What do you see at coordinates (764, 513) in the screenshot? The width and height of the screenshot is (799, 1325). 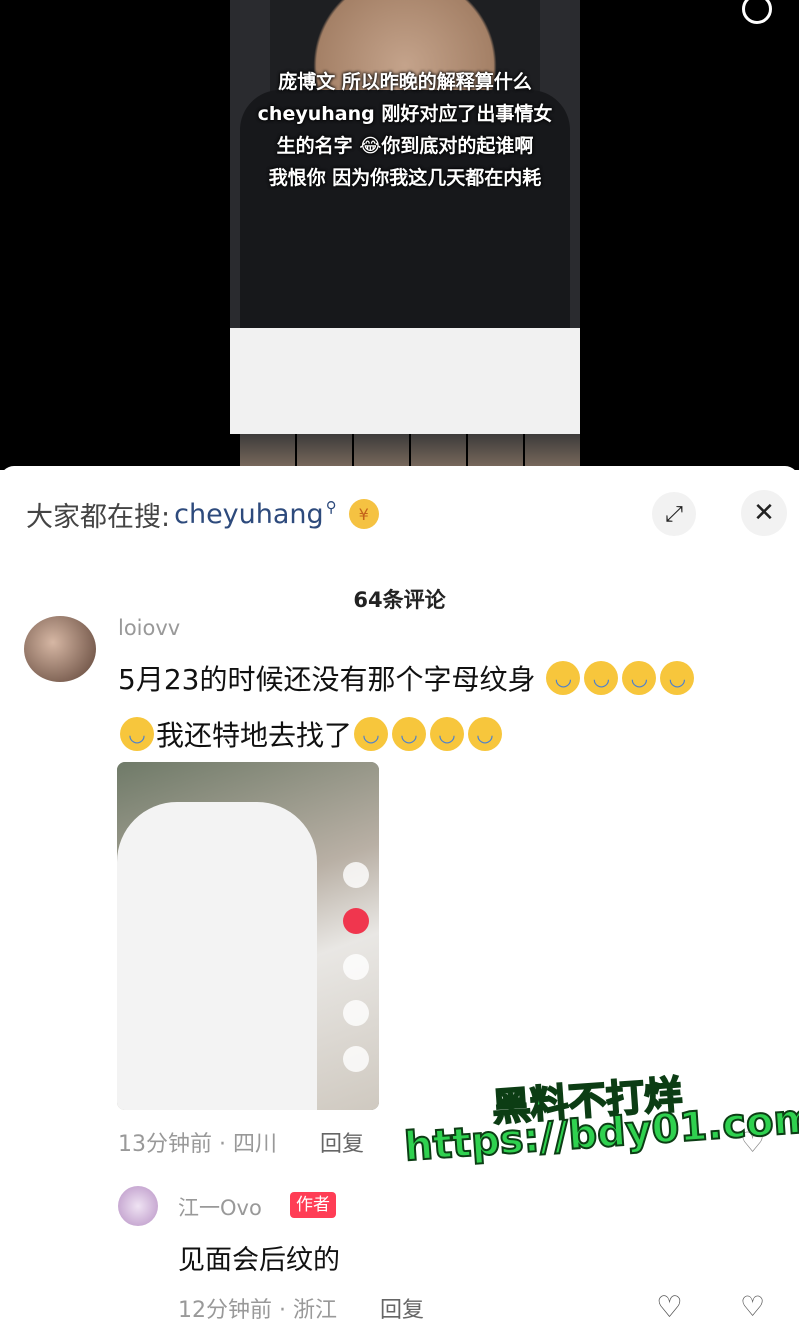 I see `close-icon: ✕` at bounding box center [764, 513].